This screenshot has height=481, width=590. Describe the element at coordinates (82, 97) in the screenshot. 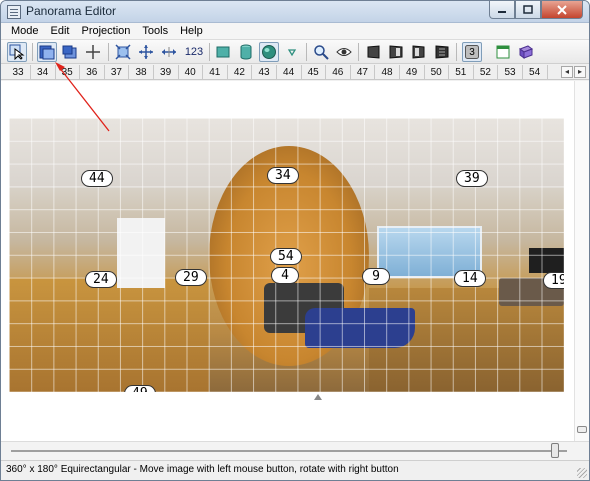

I see `annotation-arrow` at that location.